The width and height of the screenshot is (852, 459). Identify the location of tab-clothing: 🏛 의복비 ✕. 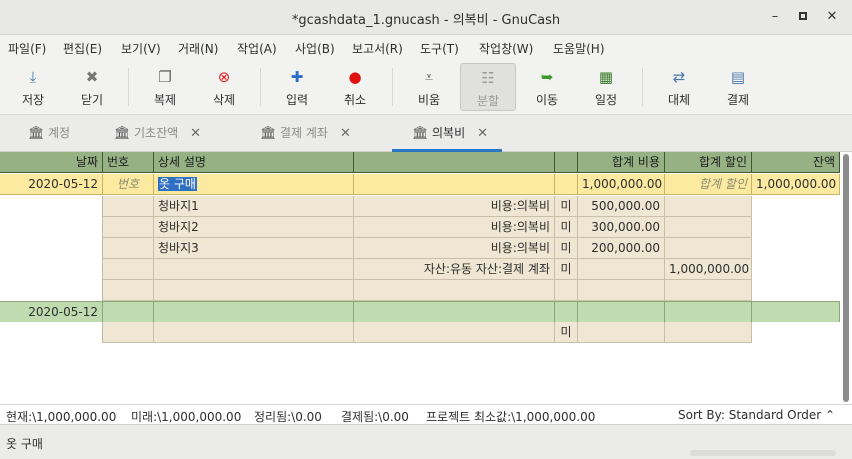
(447, 133).